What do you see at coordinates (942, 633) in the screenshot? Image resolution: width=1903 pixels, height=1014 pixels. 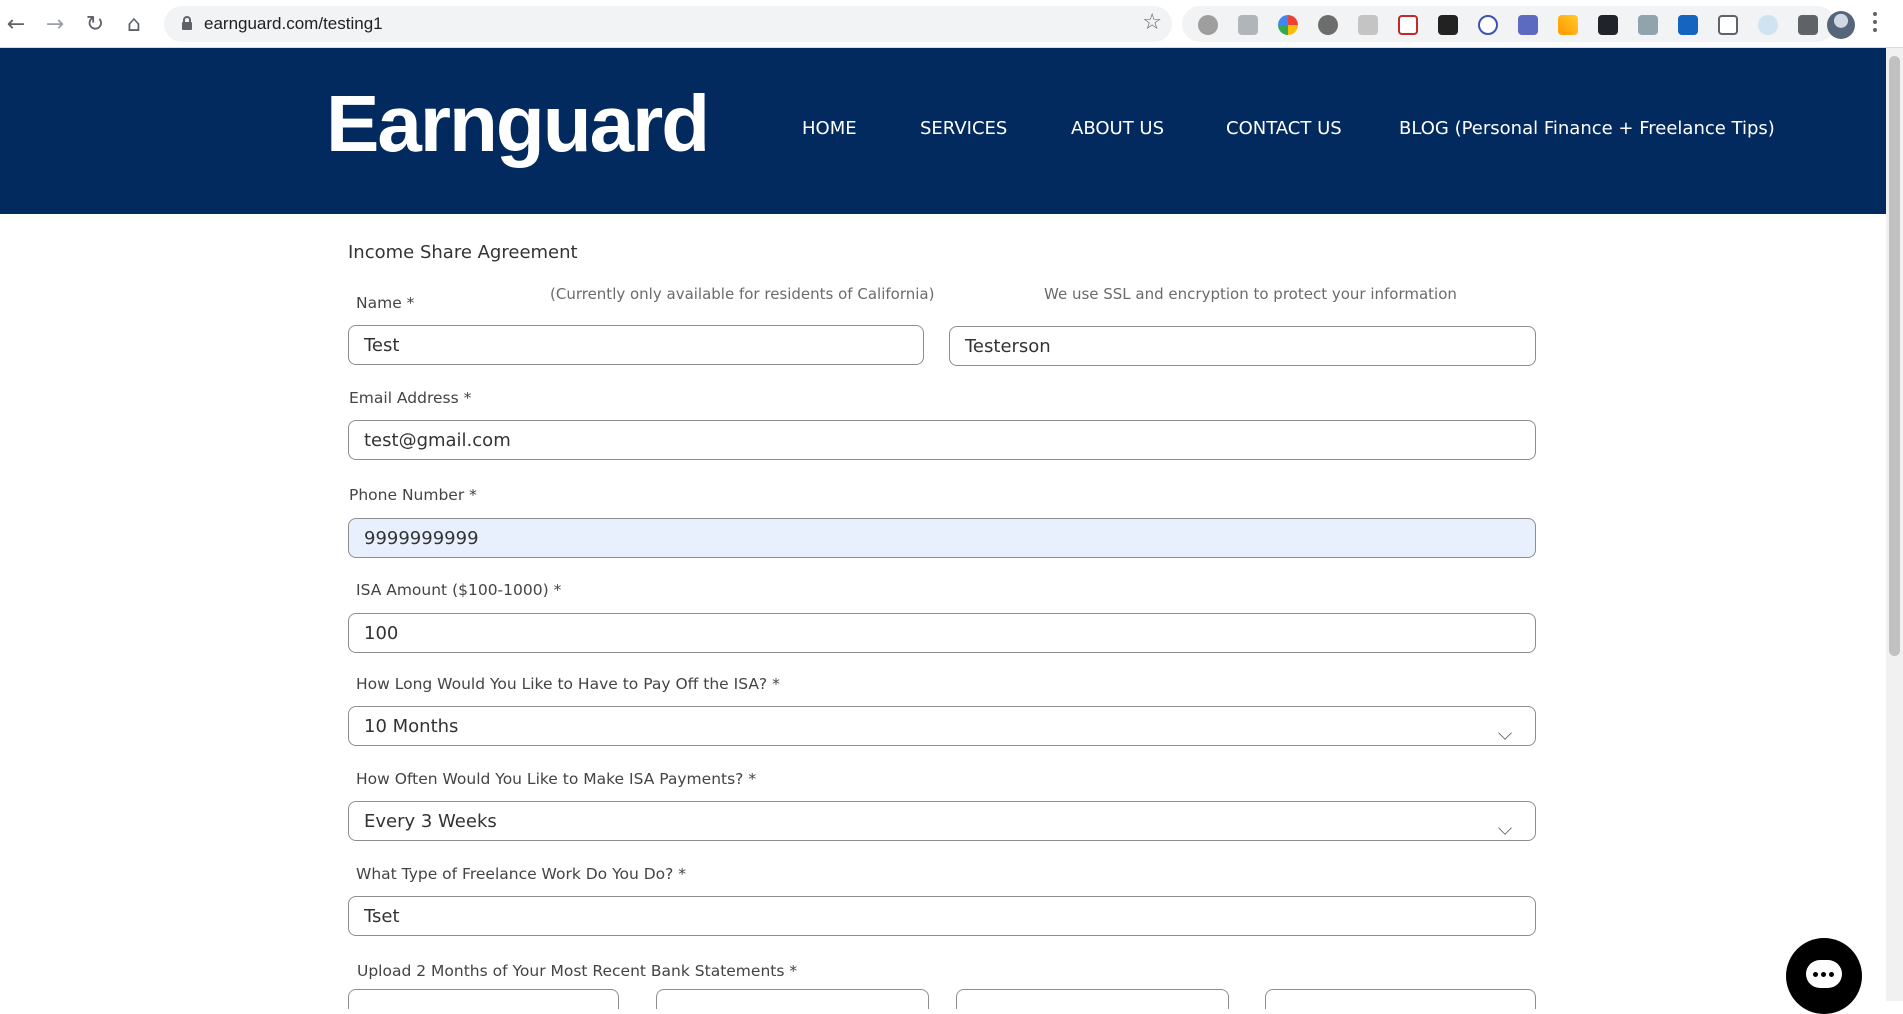 I see `isa-amount-field: 100` at bounding box center [942, 633].